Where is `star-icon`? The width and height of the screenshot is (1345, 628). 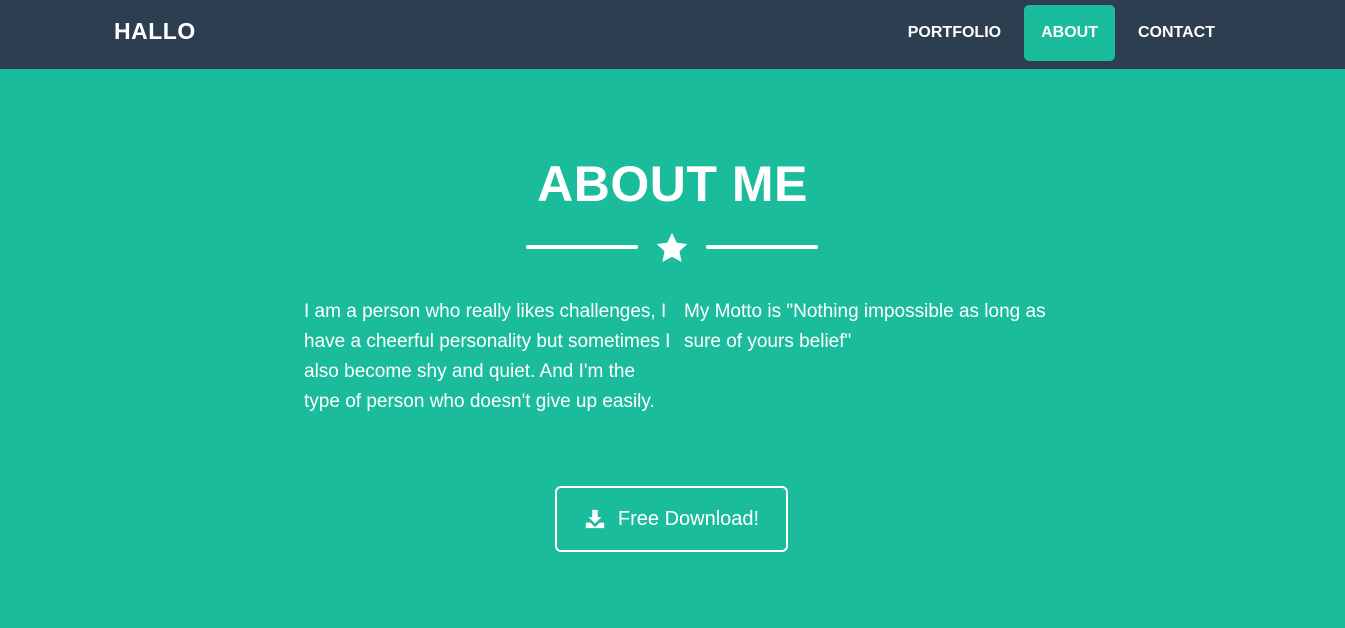 star-icon is located at coordinates (672, 247).